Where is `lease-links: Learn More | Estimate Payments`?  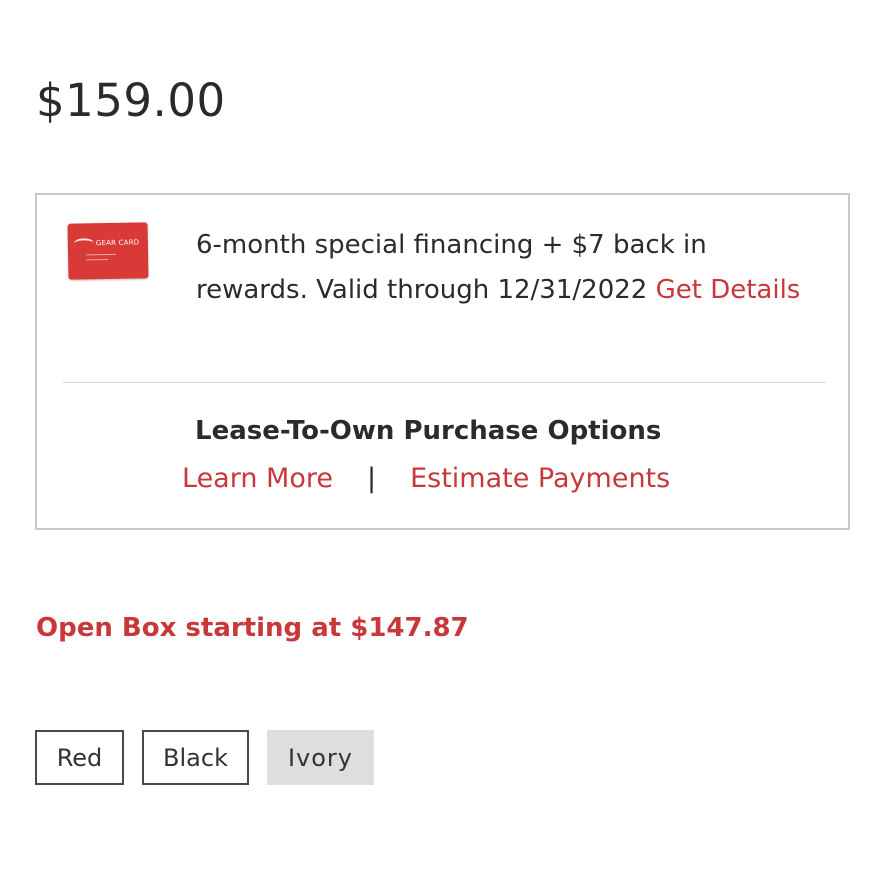 lease-links: Learn More | Estimate Payments is located at coordinates (426, 478).